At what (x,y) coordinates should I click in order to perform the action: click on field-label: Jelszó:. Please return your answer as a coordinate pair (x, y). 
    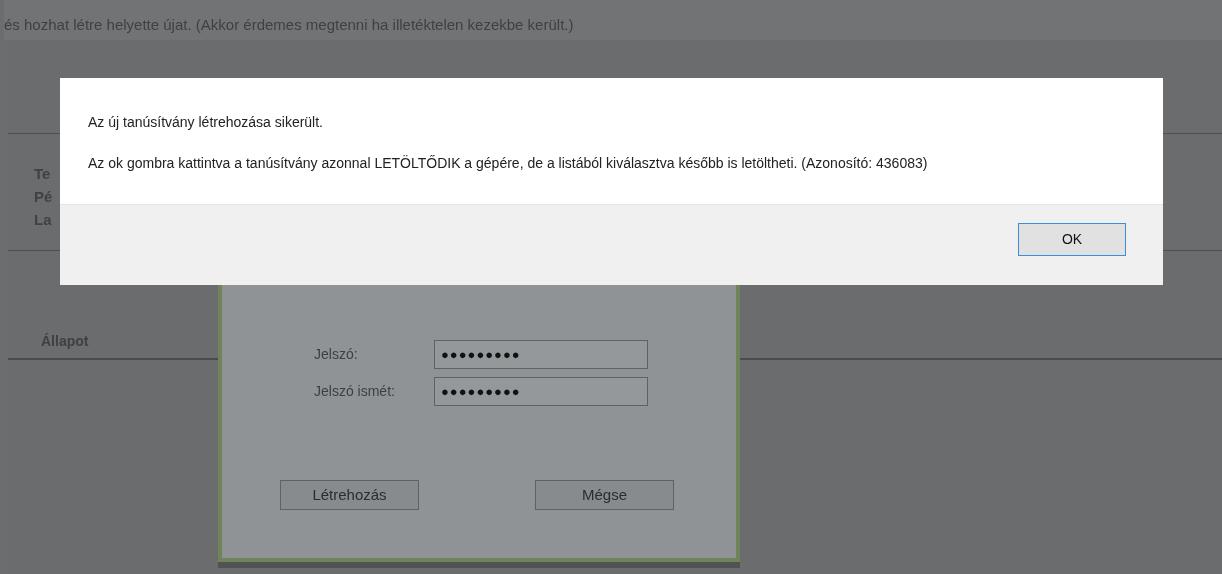
    Looking at the image, I should click on (336, 354).